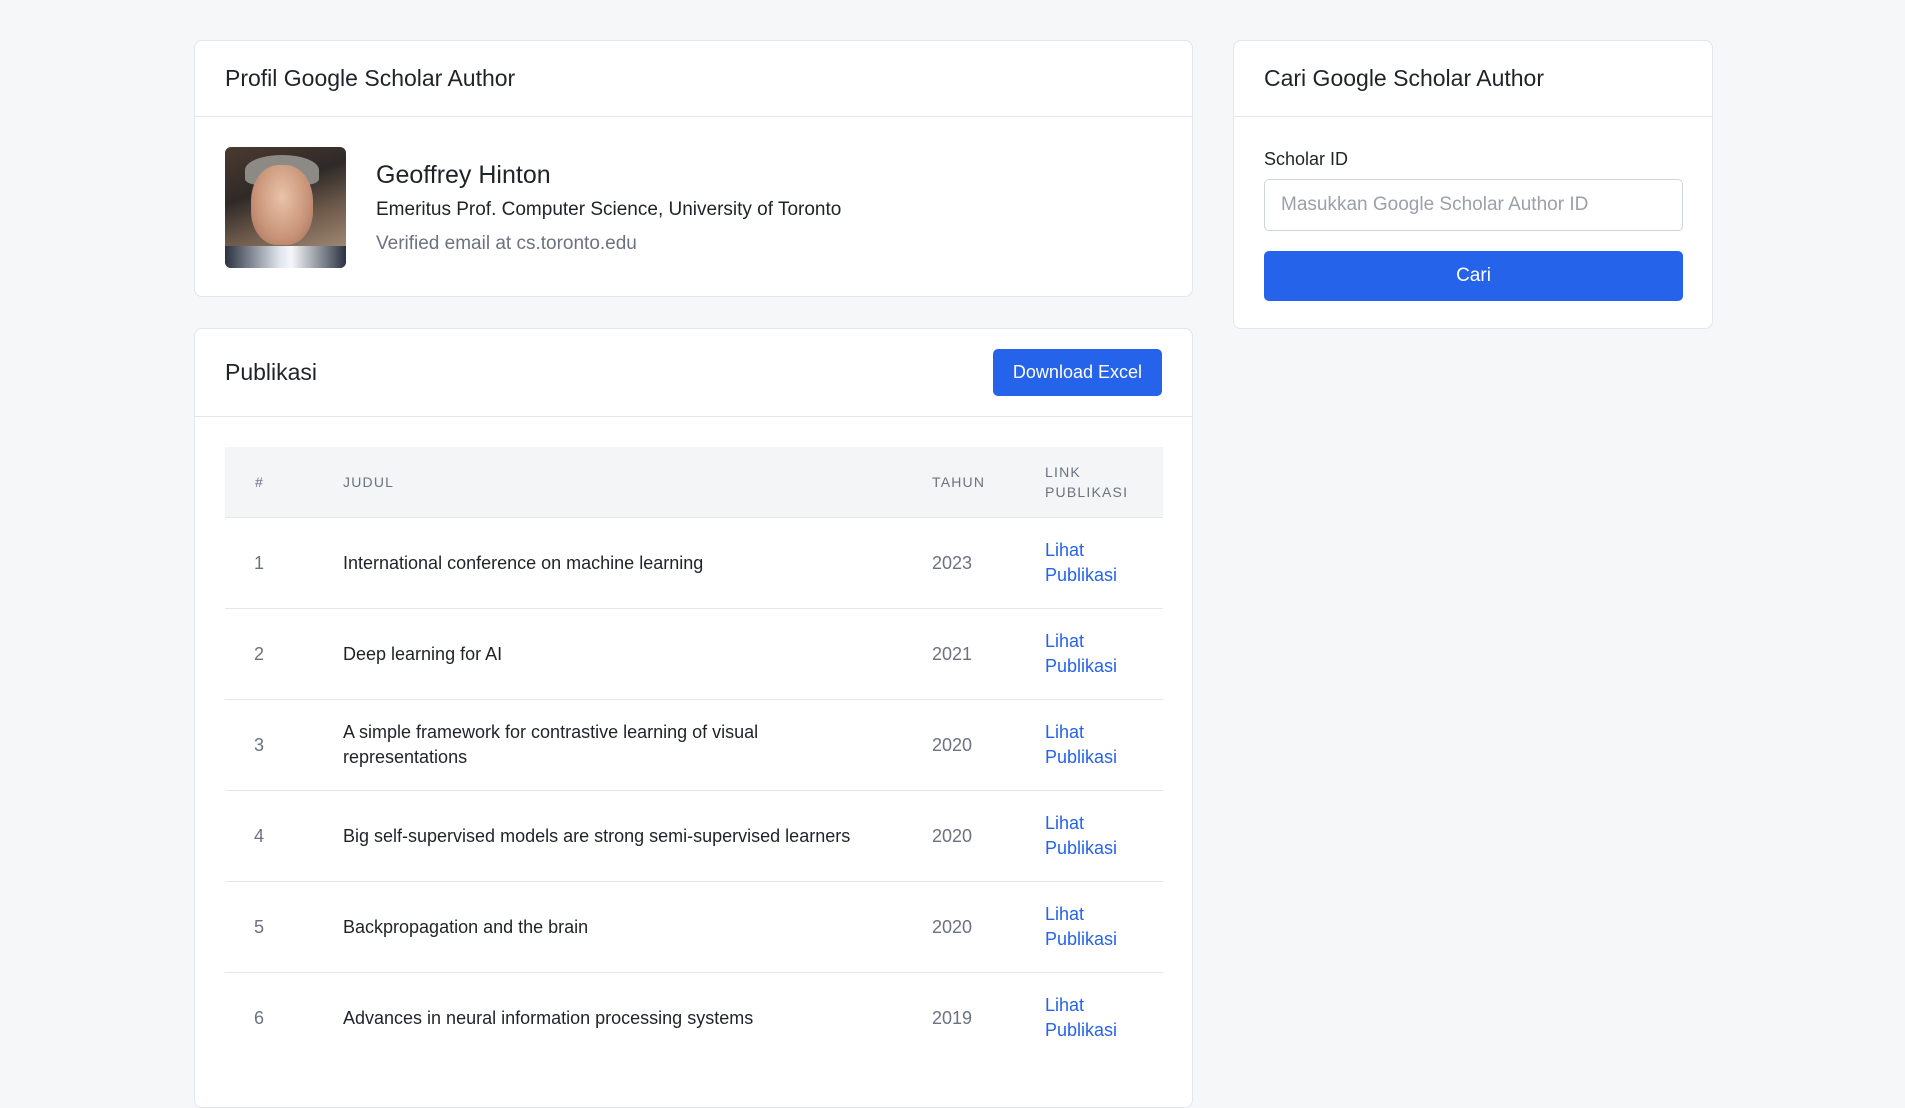  Describe the element at coordinates (1087, 482) in the screenshot. I see `column-header-link-label: LINK PUBLIKASI` at that location.